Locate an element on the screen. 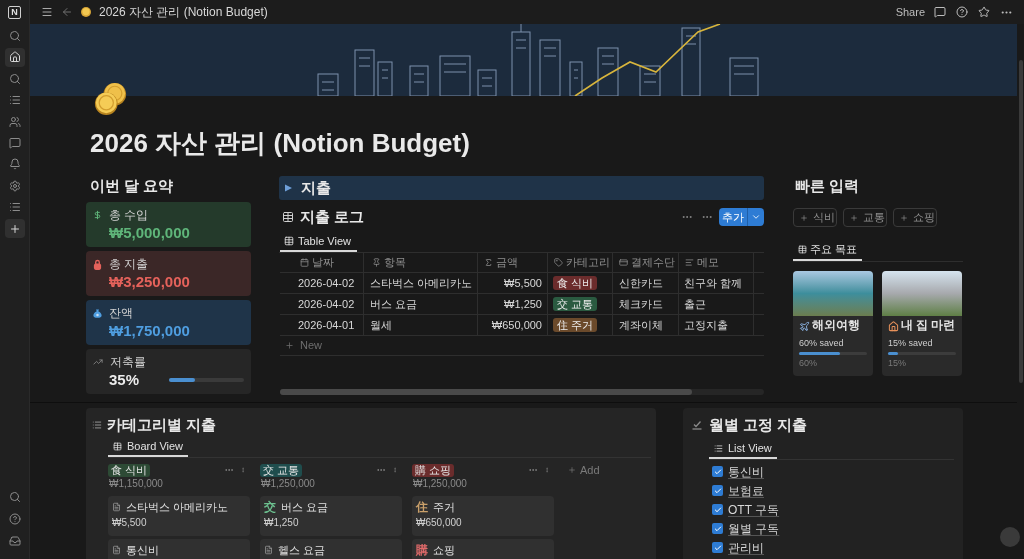  page-breadcrumb: 2026 자산 관리 (Notion Budget) is located at coordinates (183, 12).